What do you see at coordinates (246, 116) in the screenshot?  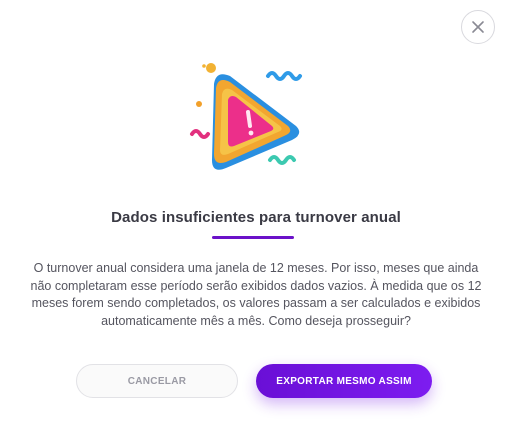 I see `warning-triangle-icon` at bounding box center [246, 116].